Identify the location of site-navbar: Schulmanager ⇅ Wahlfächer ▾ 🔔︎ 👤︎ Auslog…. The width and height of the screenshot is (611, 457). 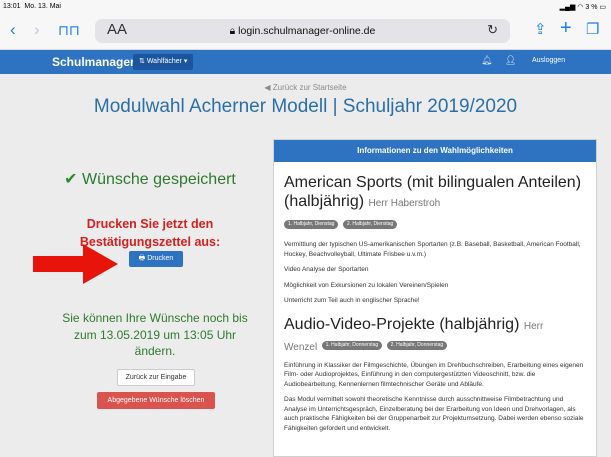
(305, 62).